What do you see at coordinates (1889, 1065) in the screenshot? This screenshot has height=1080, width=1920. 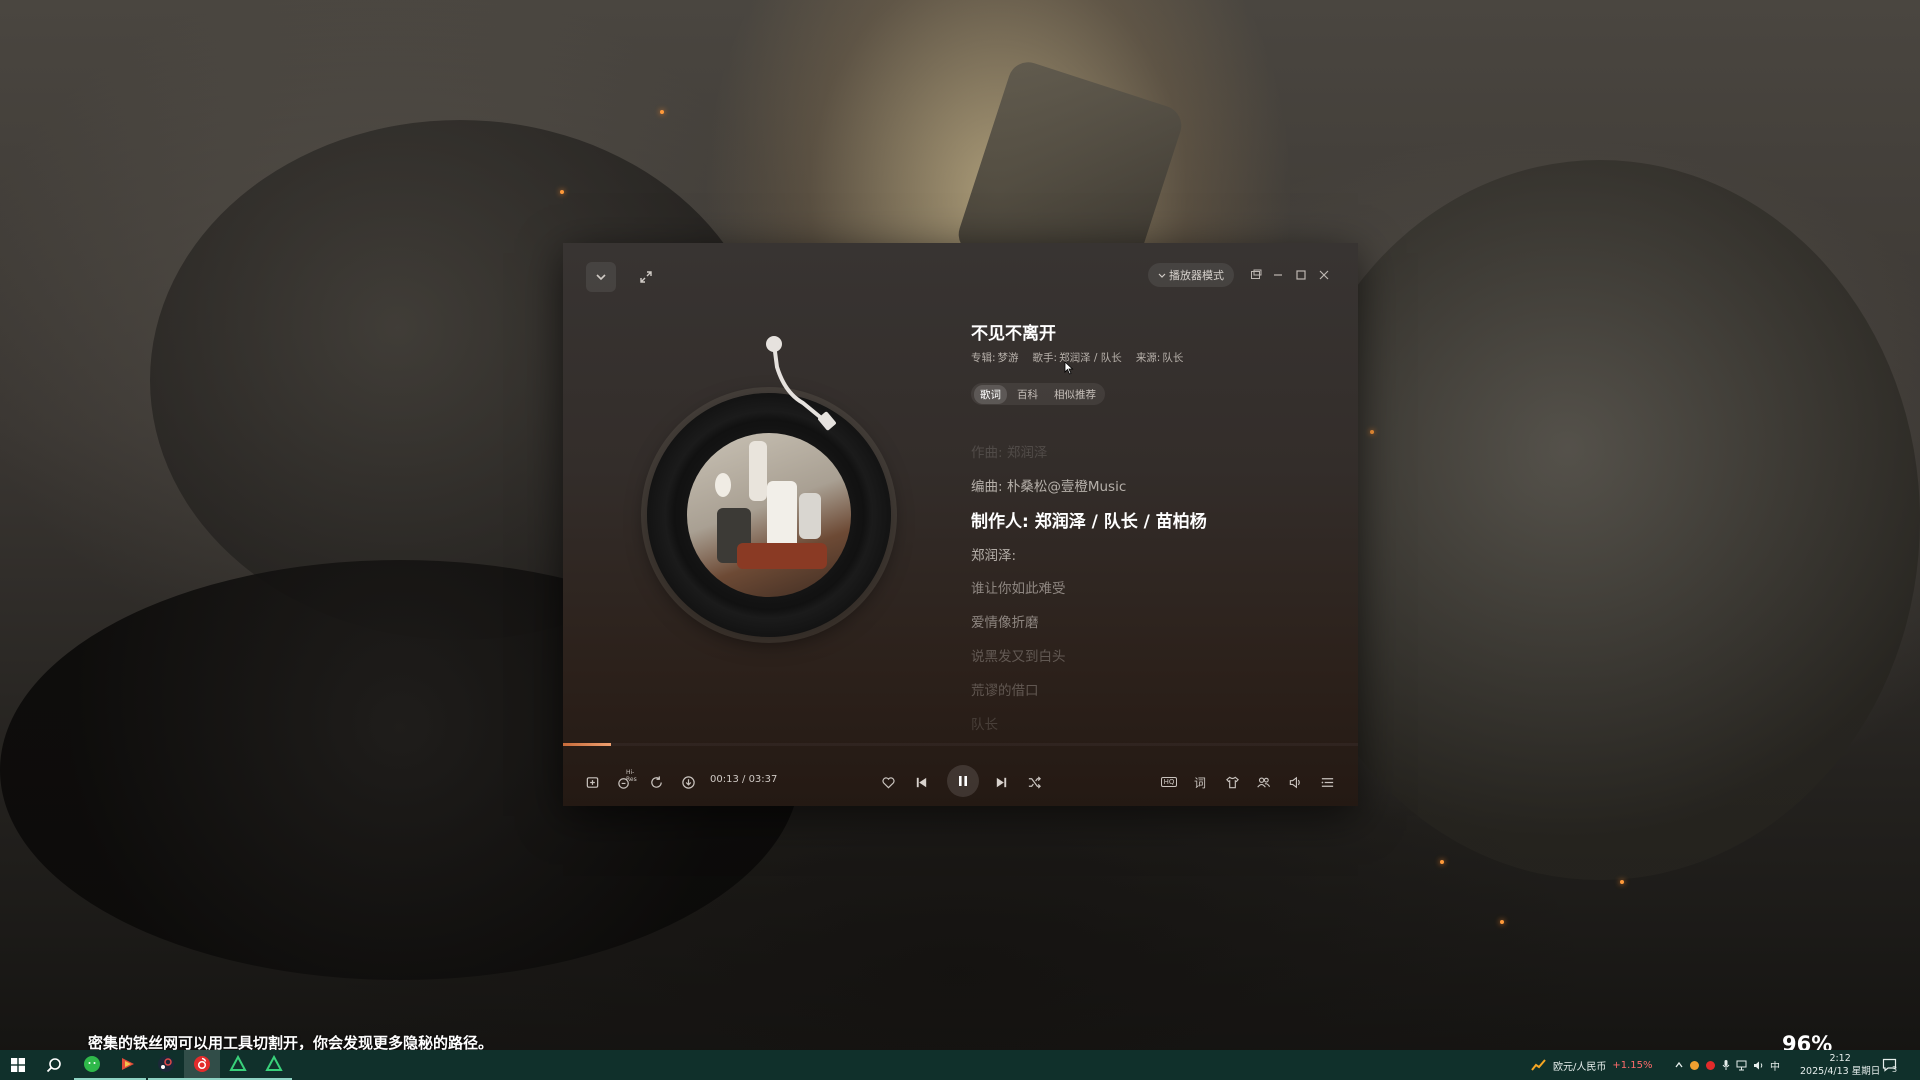 I see `notification-center-button: 3` at bounding box center [1889, 1065].